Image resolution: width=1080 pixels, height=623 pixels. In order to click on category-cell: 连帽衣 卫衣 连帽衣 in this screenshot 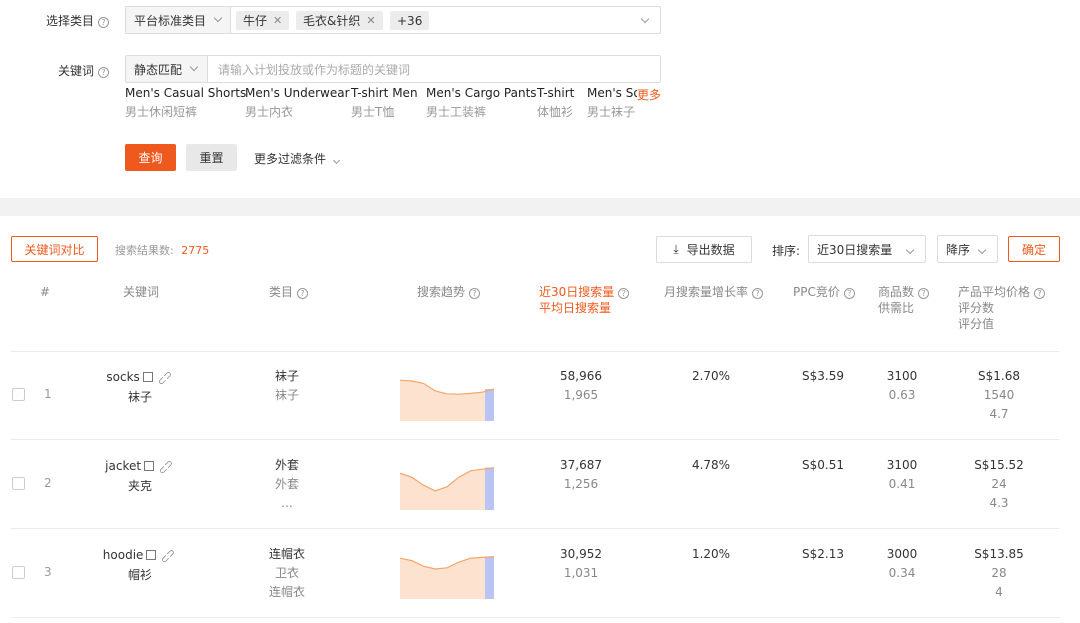, I will do `click(286, 573)`.